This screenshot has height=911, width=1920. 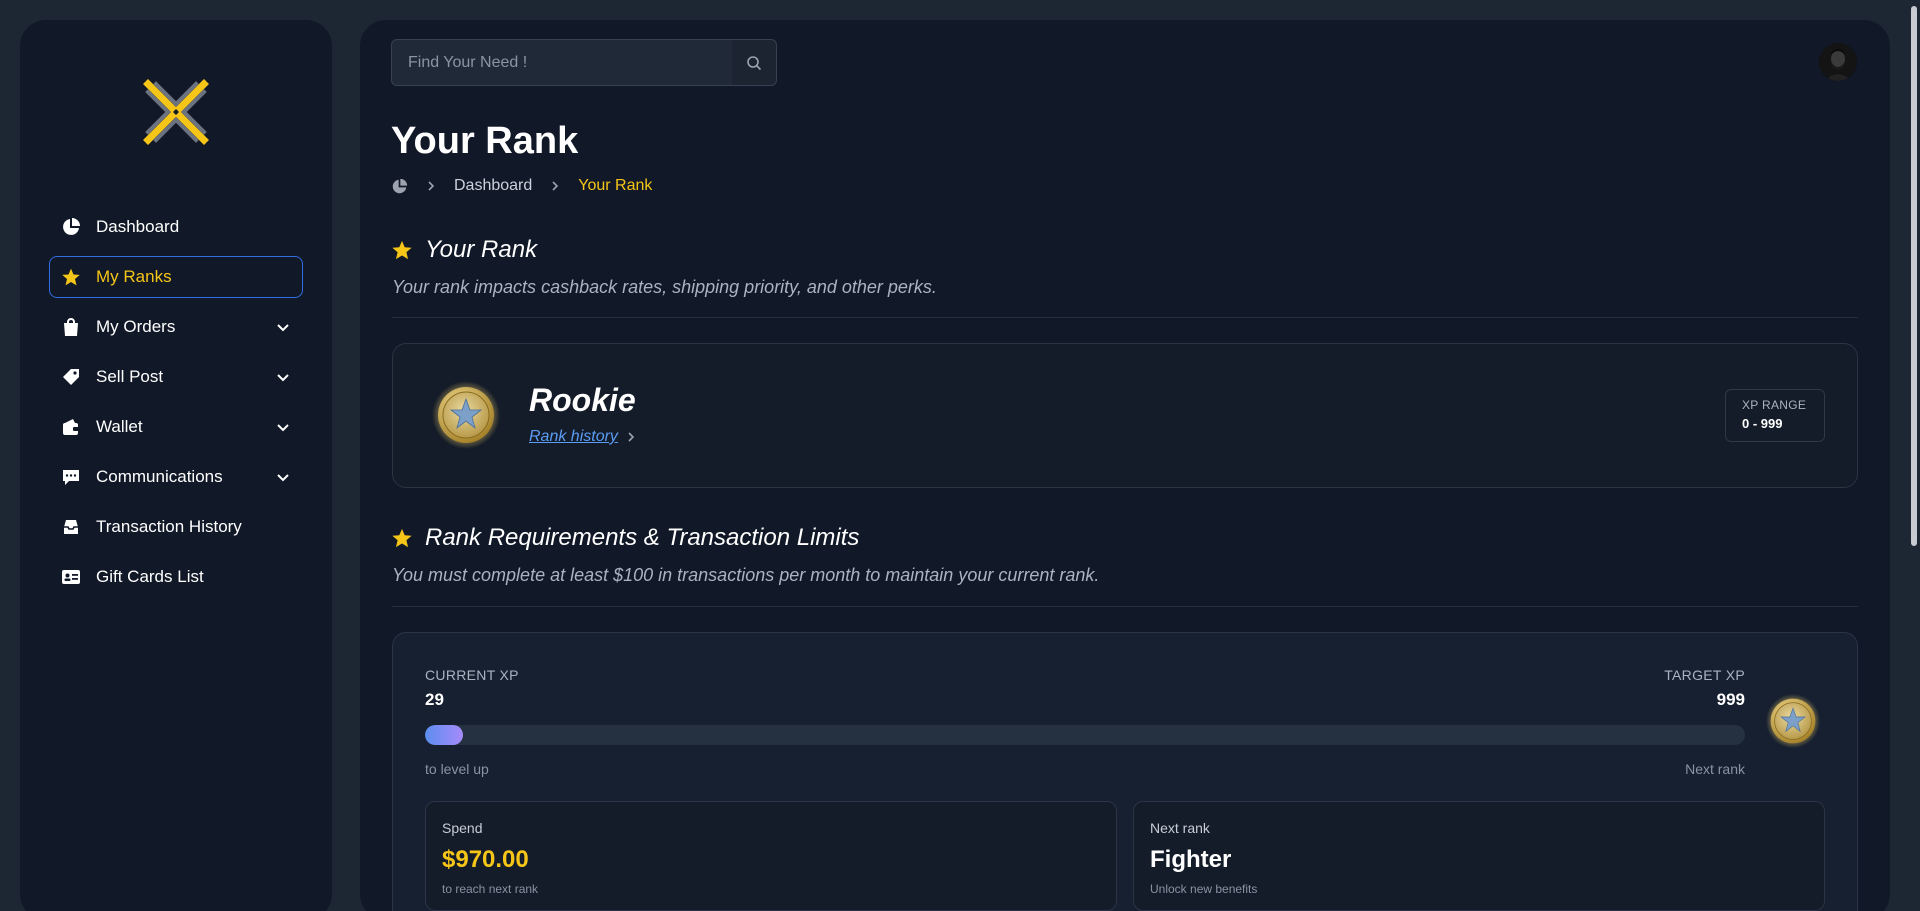 What do you see at coordinates (1914, 276) in the screenshot?
I see `scrollbar-thumb` at bounding box center [1914, 276].